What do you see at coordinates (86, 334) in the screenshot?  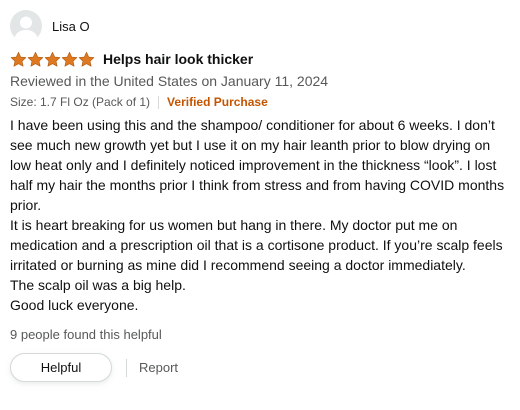 I see `helpful-count: 9 people found this helpful` at bounding box center [86, 334].